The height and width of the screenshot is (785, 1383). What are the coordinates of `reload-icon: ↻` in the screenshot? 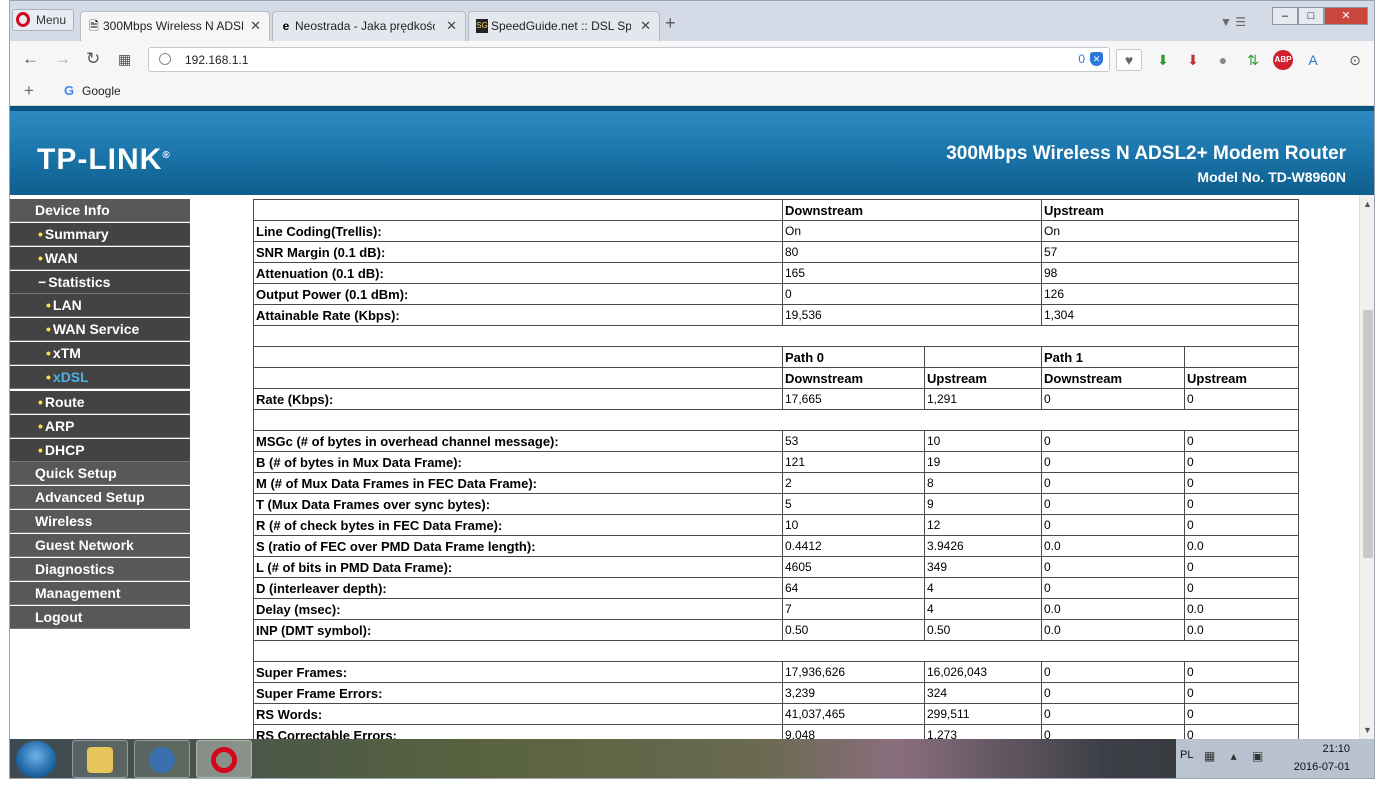 It's located at (93, 59).